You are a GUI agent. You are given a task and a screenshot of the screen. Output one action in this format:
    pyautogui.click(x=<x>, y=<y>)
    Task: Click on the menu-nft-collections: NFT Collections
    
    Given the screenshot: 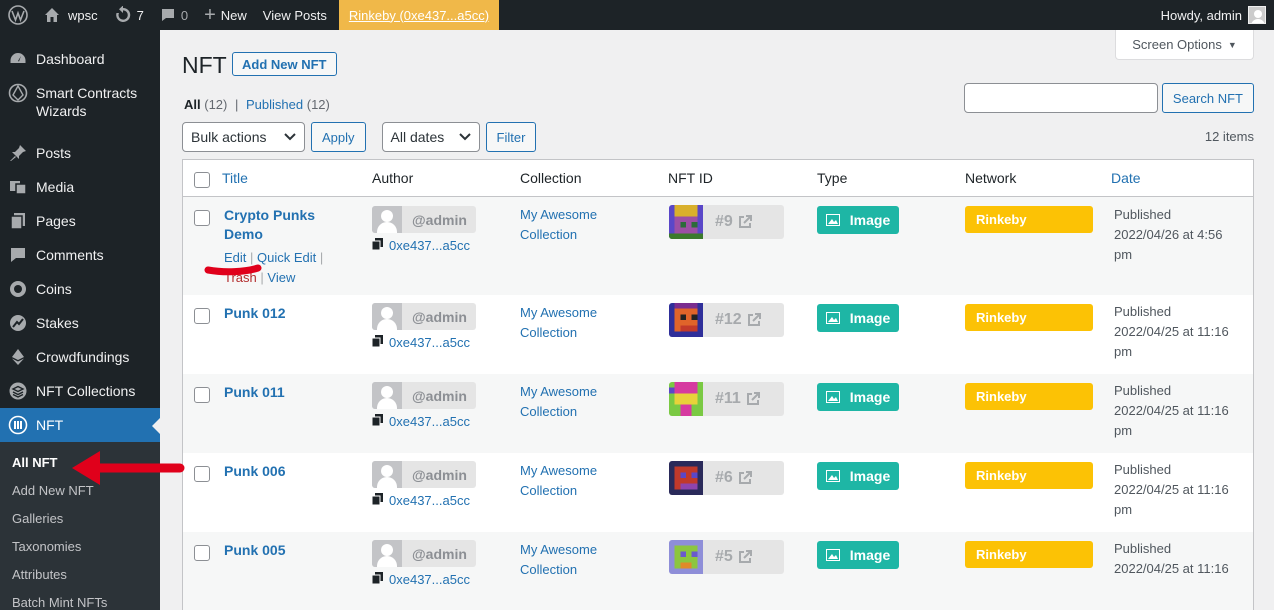 What is the action you would take?
    pyautogui.click(x=80, y=391)
    